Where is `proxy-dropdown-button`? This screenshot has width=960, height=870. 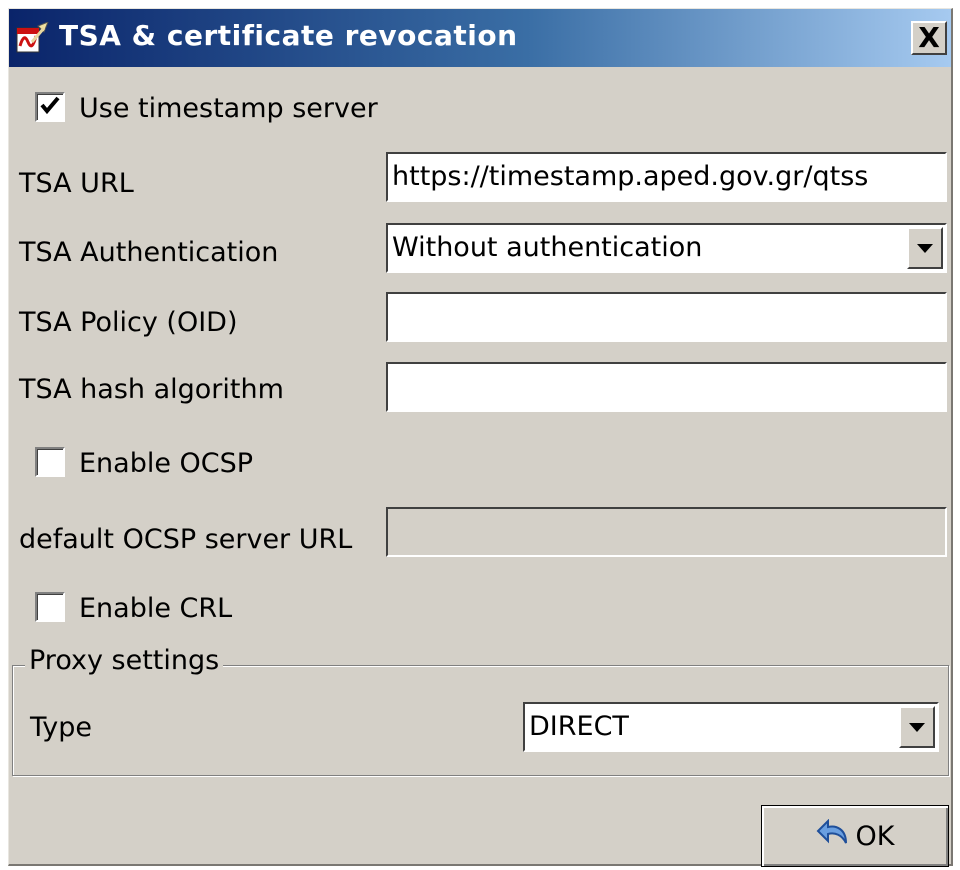 proxy-dropdown-button is located at coordinates (917, 727).